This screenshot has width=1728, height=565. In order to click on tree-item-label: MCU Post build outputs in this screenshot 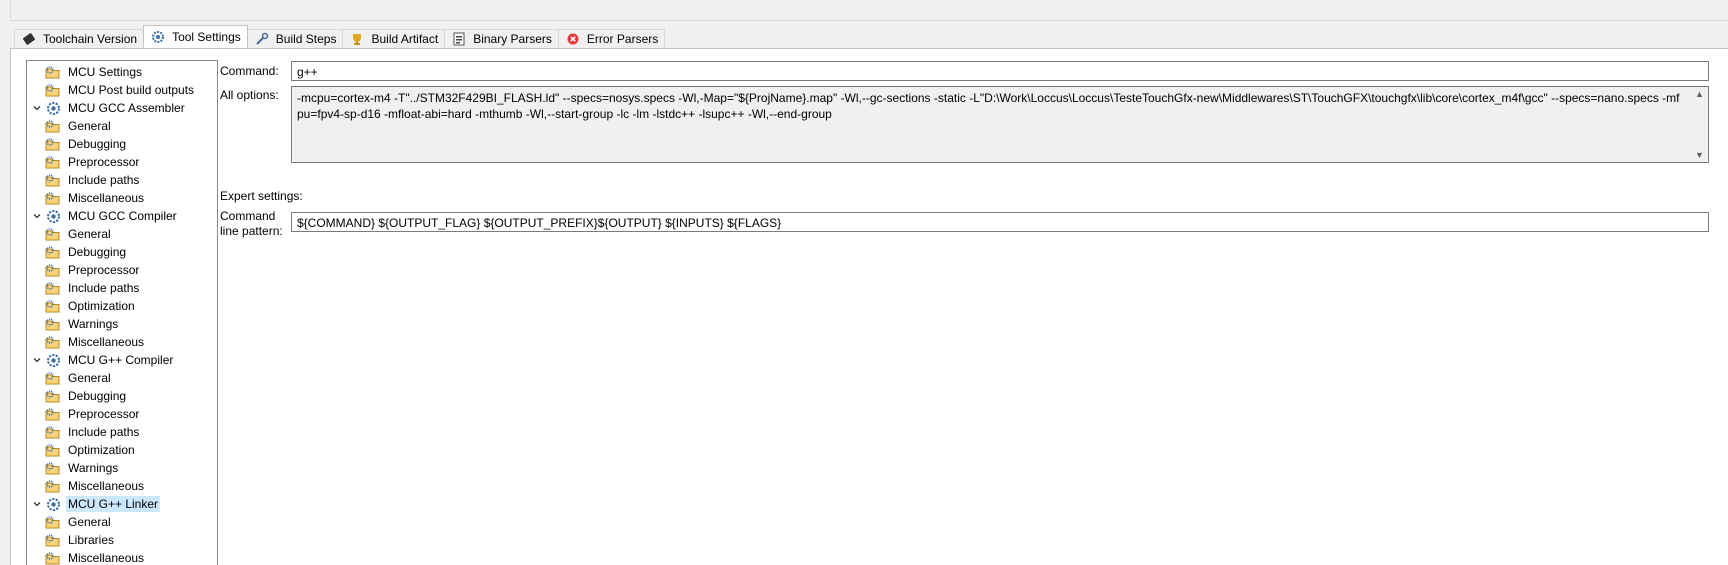, I will do `click(131, 90)`.